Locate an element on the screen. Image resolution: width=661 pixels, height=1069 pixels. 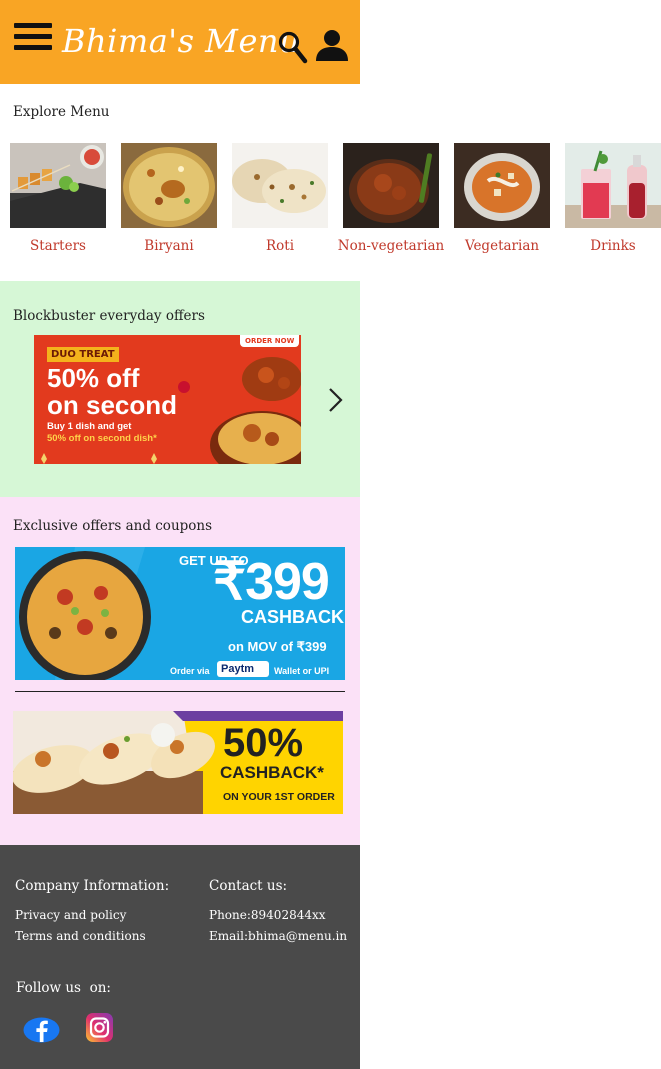
non-vegetarian-image is located at coordinates (391, 185).